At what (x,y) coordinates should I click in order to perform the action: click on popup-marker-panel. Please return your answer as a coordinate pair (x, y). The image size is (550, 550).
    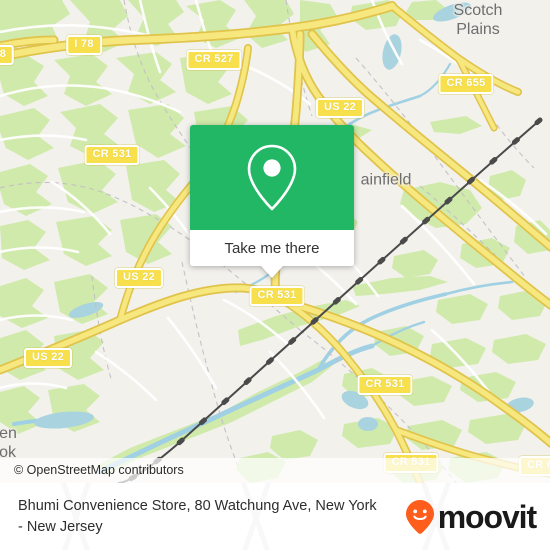
    Looking at the image, I should click on (272, 177).